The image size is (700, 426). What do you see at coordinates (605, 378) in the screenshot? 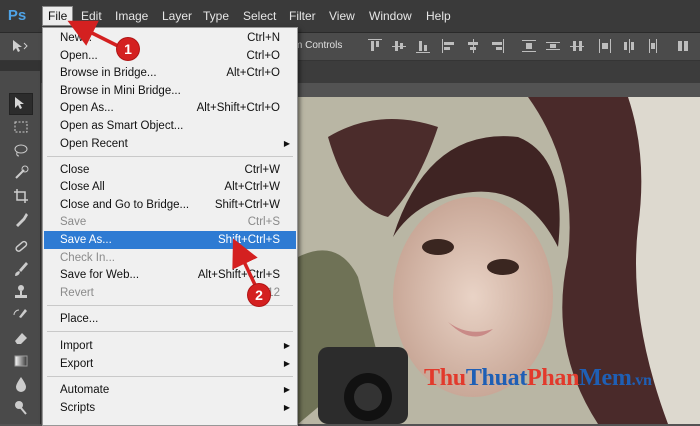
I see `watermark-part: Mem` at bounding box center [605, 378].